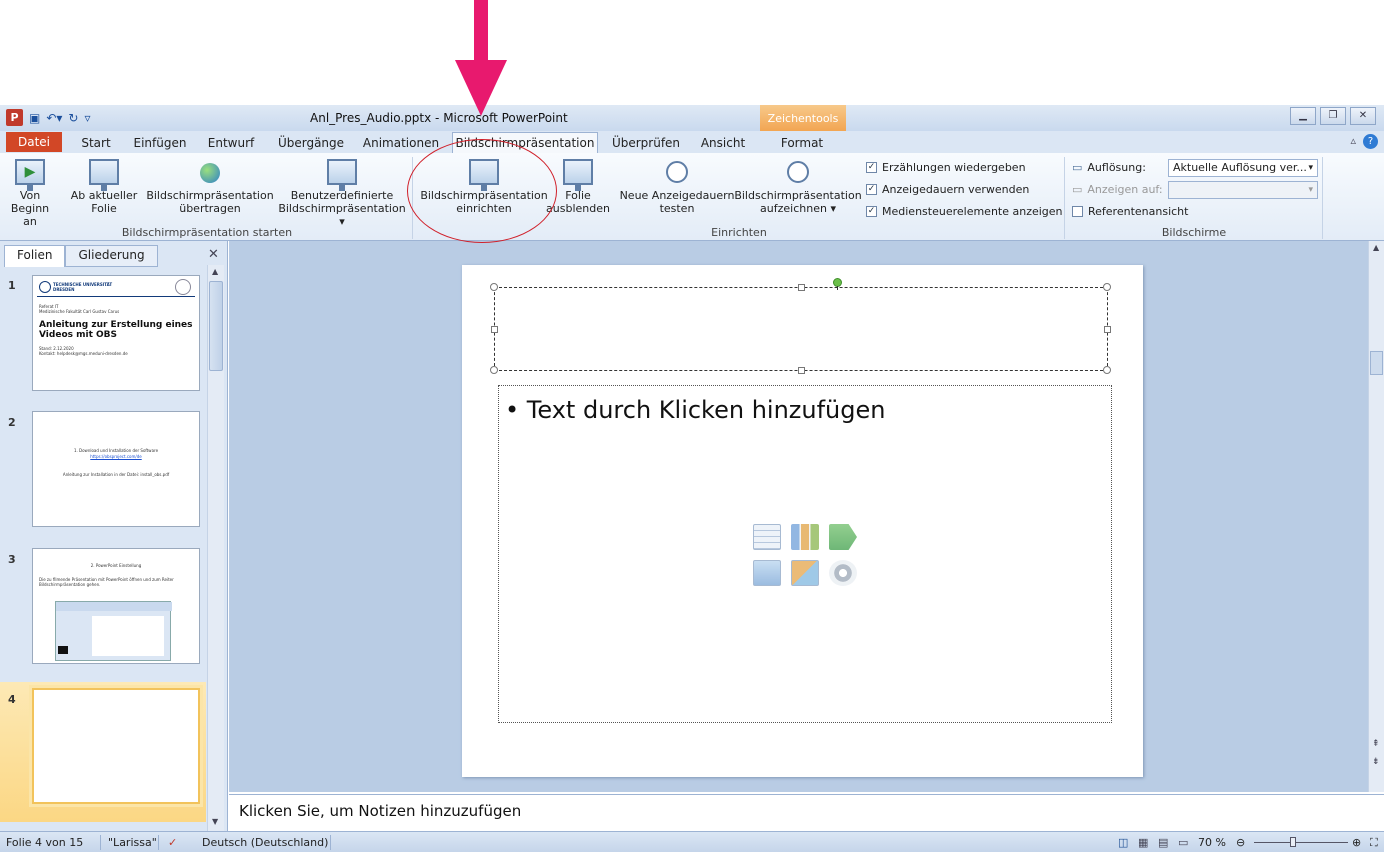 This screenshot has height=852, width=1384. I want to click on slides-pane-scrollbar: ▲ ▼, so click(215, 548).